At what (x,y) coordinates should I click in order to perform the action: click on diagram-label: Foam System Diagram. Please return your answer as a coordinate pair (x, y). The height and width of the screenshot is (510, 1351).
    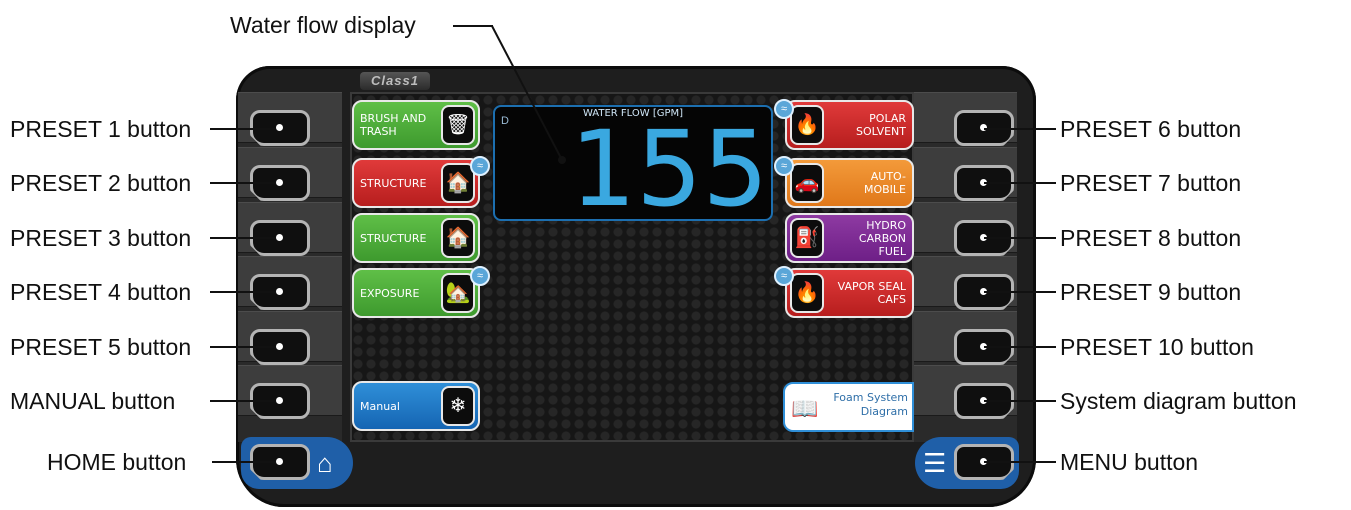
    Looking at the image, I should click on (870, 404).